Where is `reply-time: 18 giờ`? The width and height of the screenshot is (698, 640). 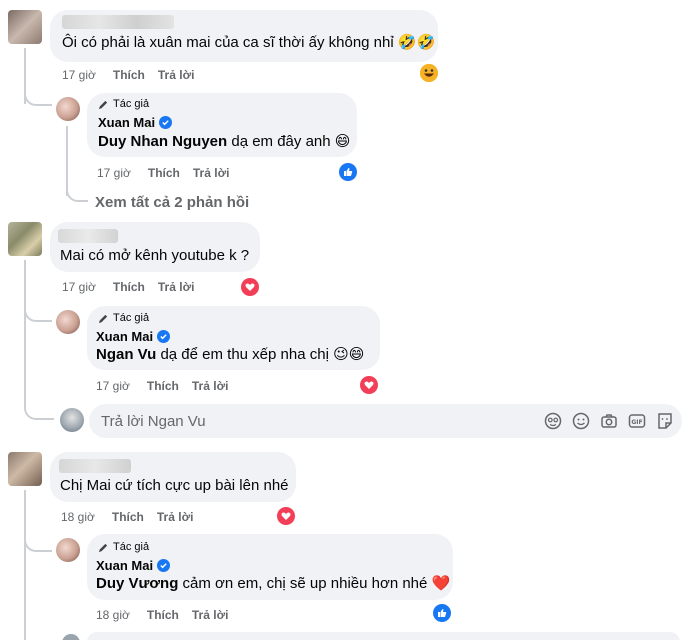 reply-time: 18 giờ is located at coordinates (113, 615).